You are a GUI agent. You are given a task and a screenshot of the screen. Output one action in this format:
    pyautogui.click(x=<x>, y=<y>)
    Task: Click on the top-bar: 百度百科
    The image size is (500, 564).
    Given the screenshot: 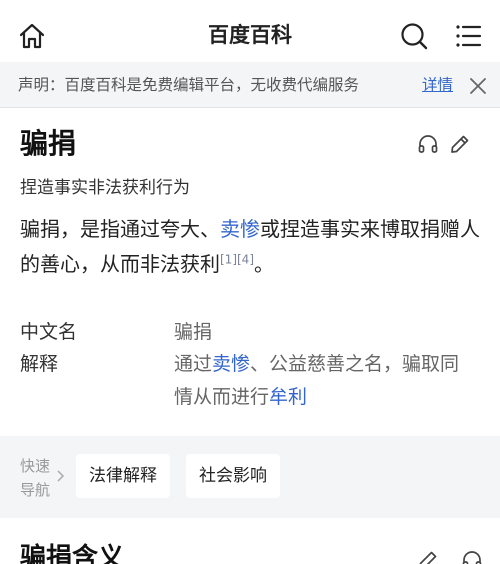 What is the action you would take?
    pyautogui.click(x=250, y=34)
    